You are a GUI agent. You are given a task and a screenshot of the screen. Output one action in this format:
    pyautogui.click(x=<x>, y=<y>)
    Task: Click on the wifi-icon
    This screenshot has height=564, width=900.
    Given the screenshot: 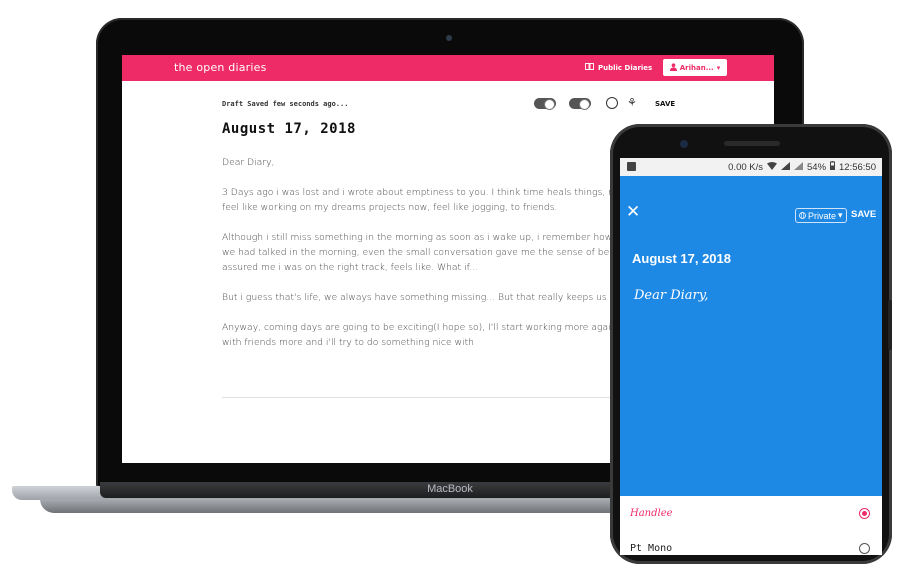 What is the action you would take?
    pyautogui.click(x=772, y=167)
    